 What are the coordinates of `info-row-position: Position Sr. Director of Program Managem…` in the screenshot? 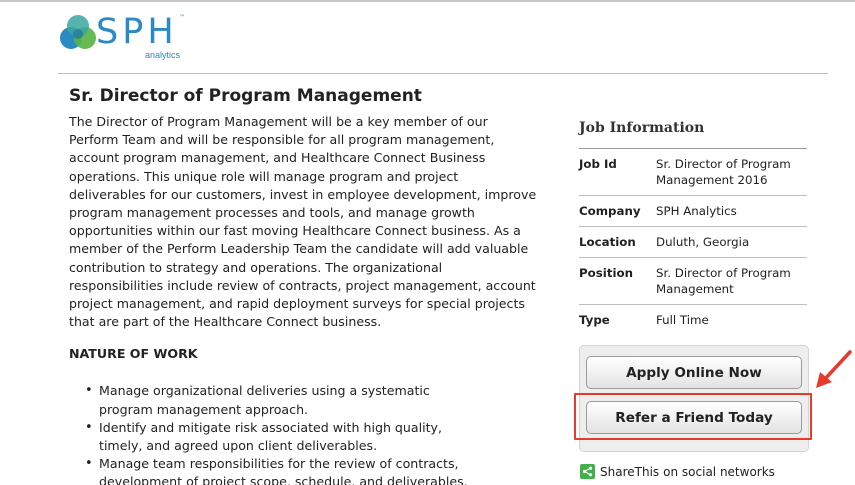 It's located at (693, 281).